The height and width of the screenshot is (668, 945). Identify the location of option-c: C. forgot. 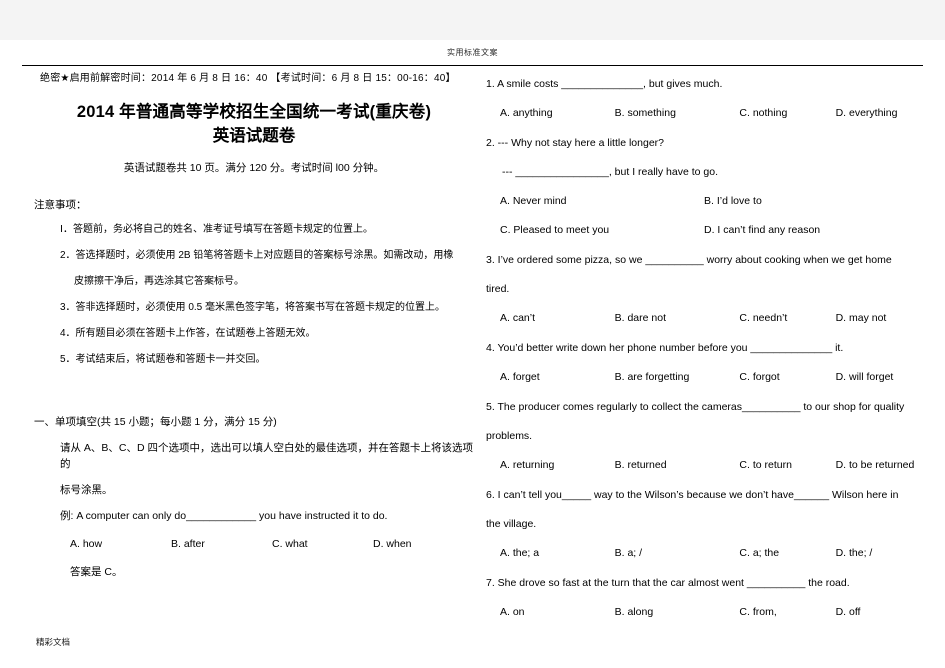
(759, 377).